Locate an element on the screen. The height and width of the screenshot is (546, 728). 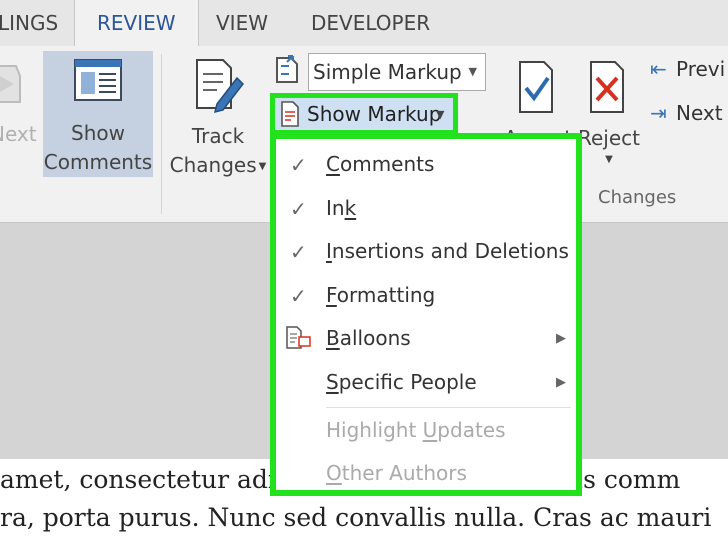
track-changes-button: Track Changes ▼ is located at coordinates (218, 118).